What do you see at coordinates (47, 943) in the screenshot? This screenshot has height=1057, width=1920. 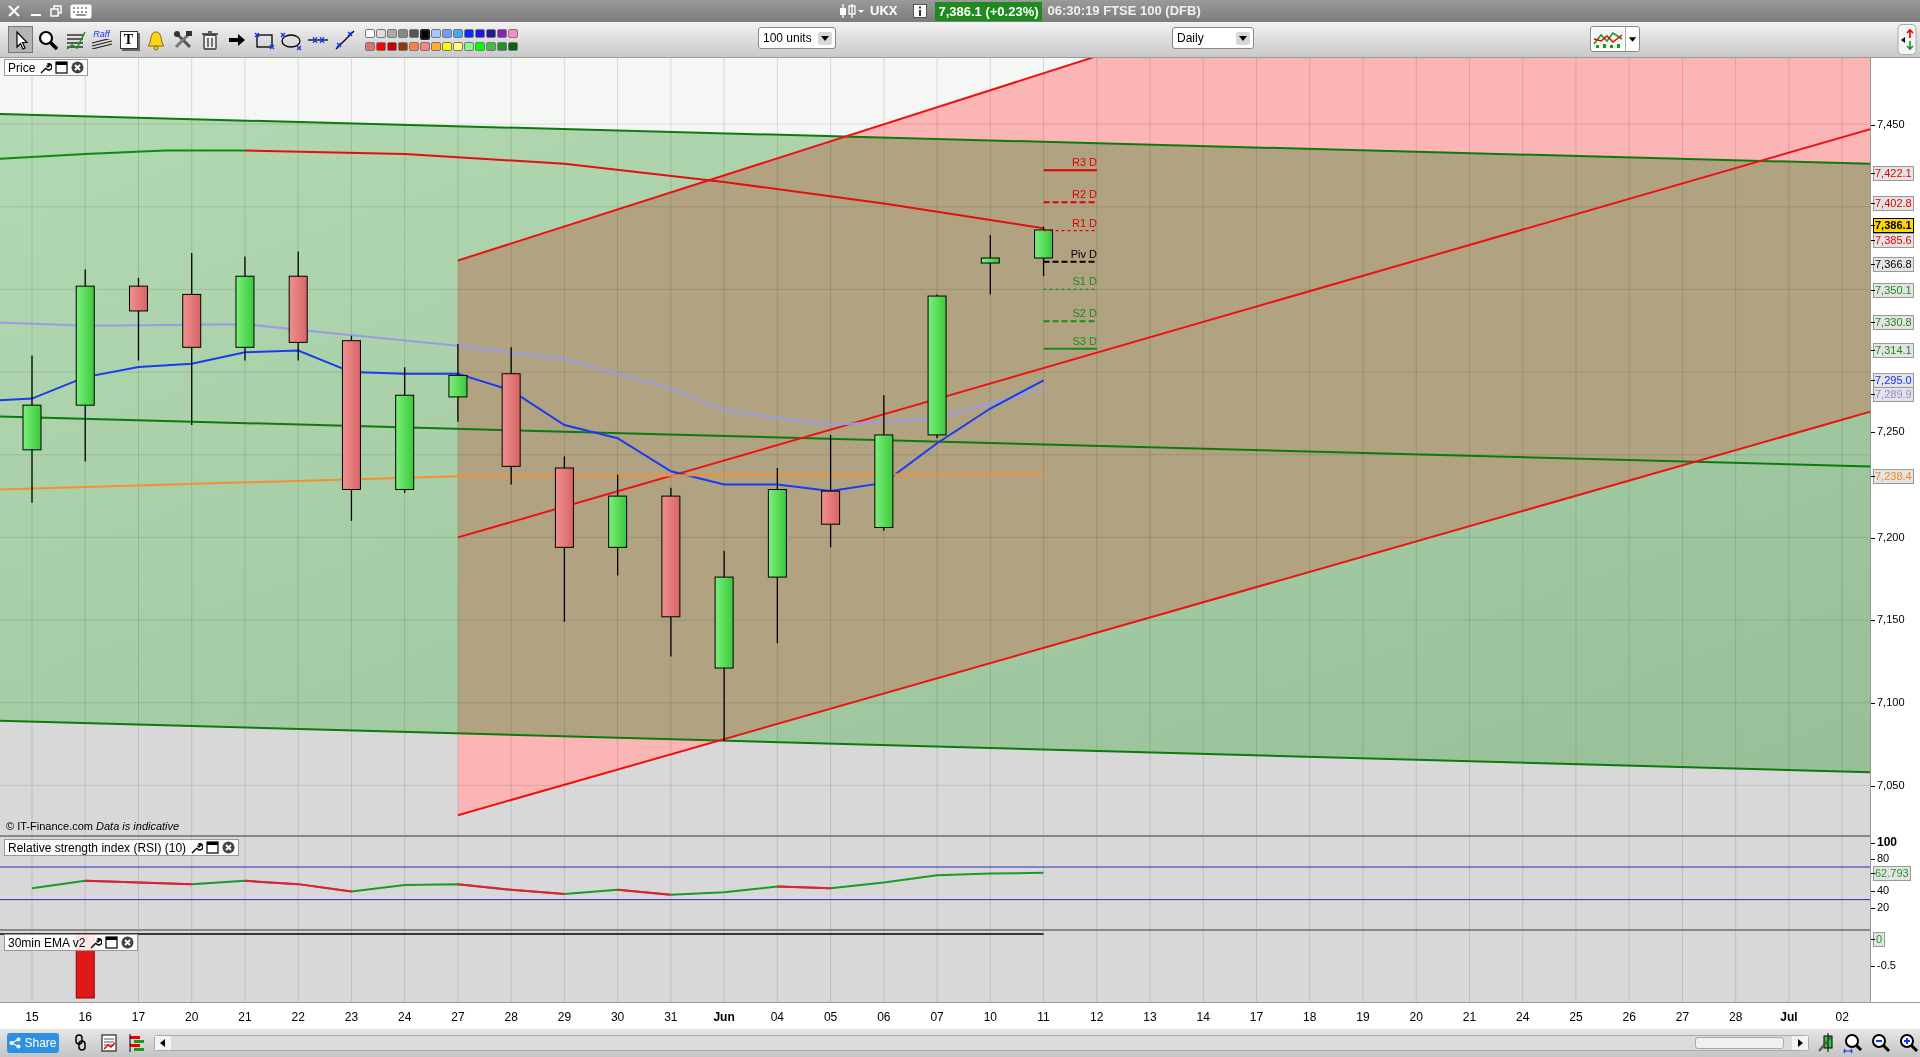 I see `panel-title: 30min EMA v2` at bounding box center [47, 943].